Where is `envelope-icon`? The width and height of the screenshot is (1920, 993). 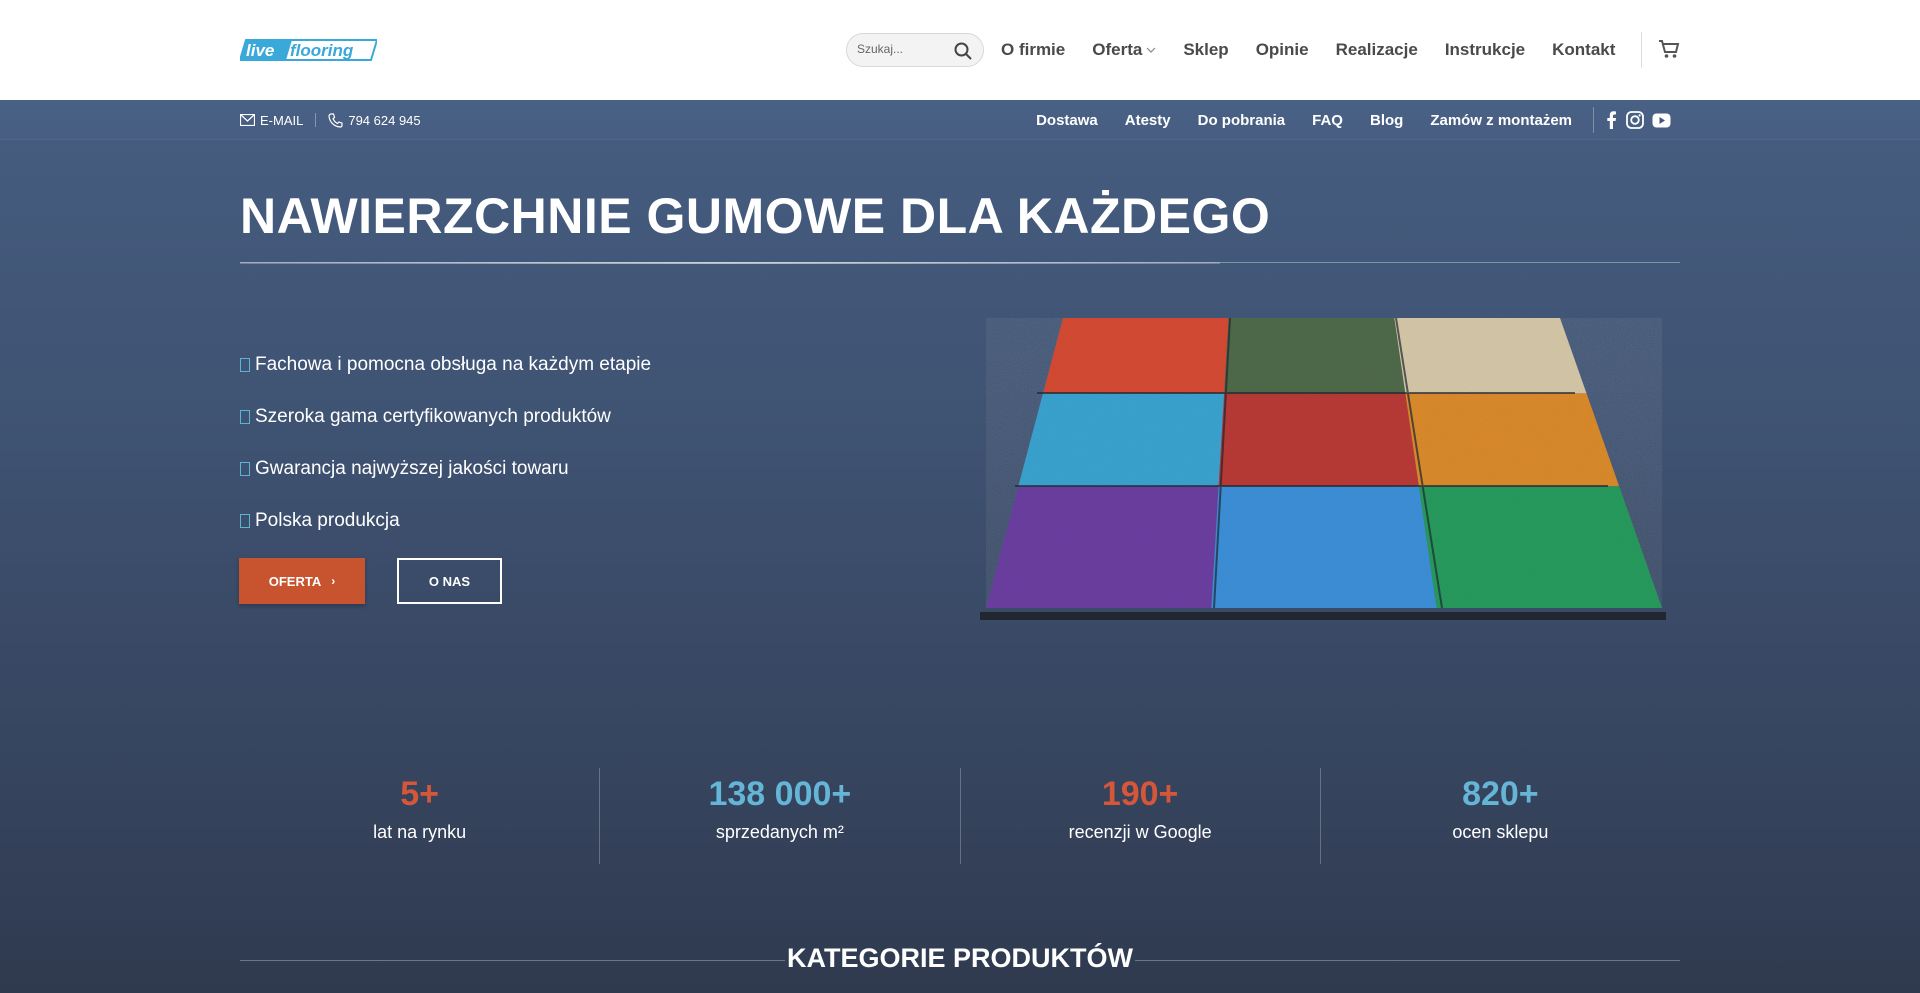
envelope-icon is located at coordinates (247, 120).